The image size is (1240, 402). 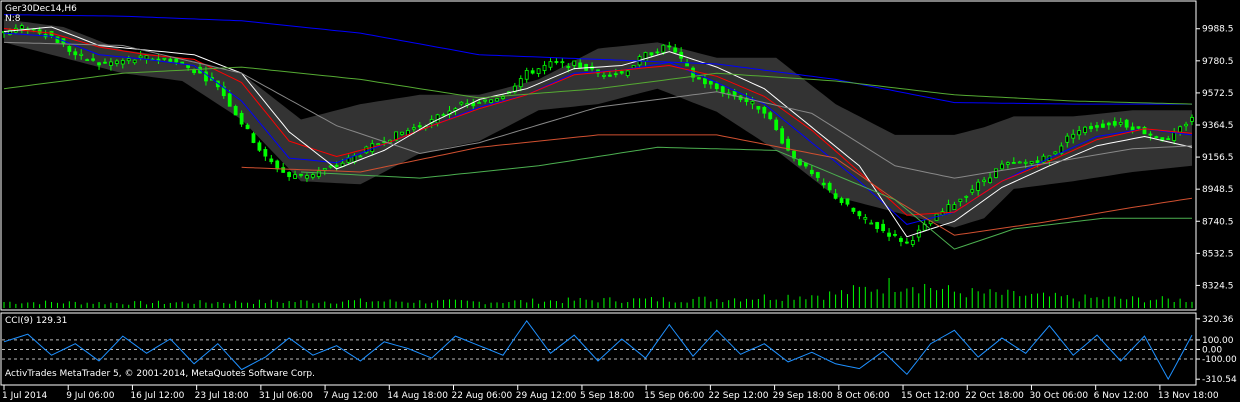 I want to click on price-tick-label: 8948.5, so click(x=1218, y=190).